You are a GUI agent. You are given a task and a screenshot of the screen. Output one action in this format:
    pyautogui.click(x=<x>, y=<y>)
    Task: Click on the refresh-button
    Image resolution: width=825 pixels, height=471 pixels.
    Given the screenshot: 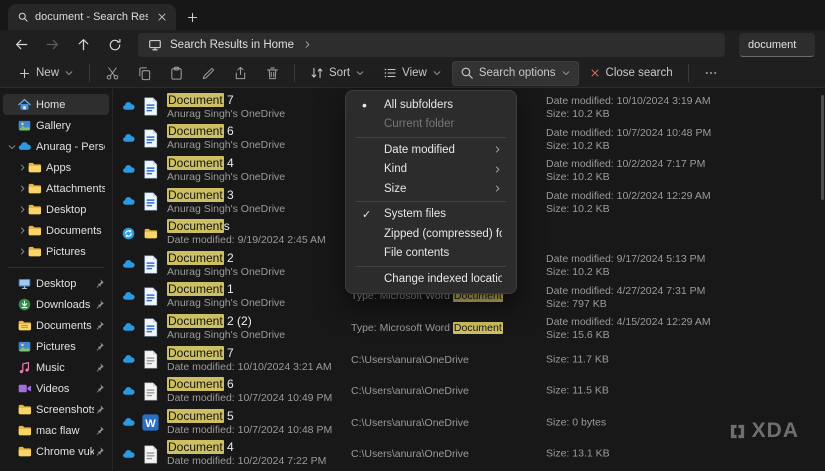 What is the action you would take?
    pyautogui.click(x=114, y=44)
    